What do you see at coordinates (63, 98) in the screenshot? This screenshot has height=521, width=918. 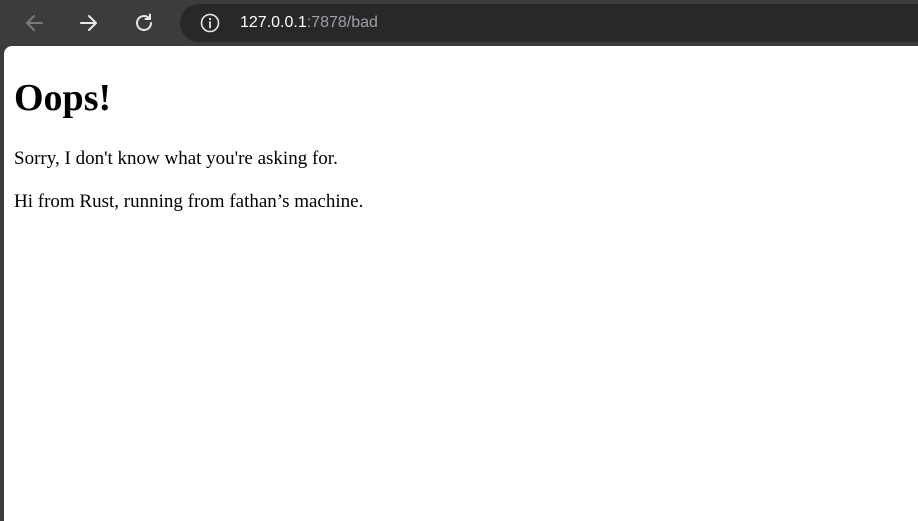 I see `page-heading: Oops!` at bounding box center [63, 98].